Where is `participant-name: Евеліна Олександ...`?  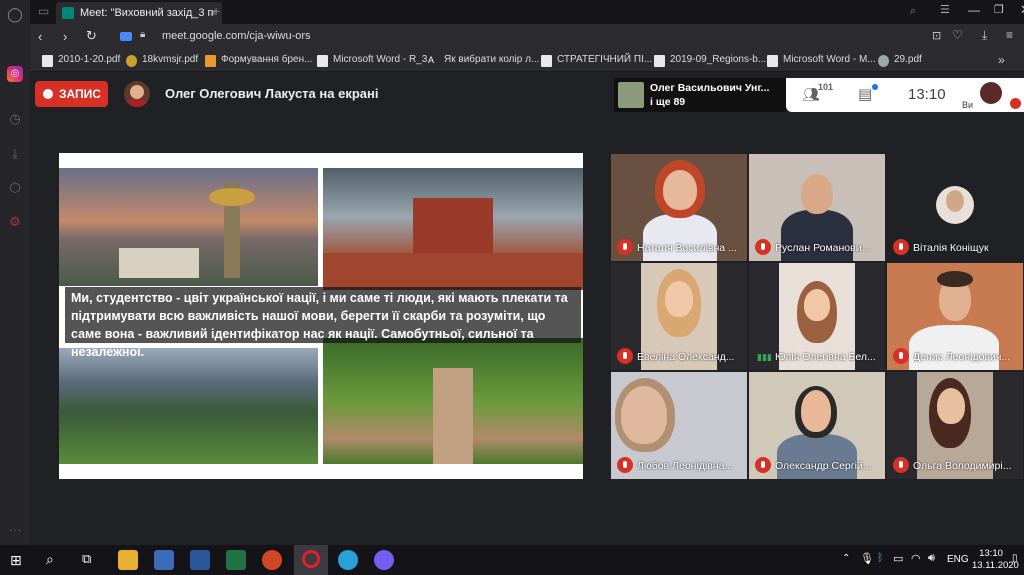
participant-name: Евеліна Олександ... is located at coordinates (686, 357).